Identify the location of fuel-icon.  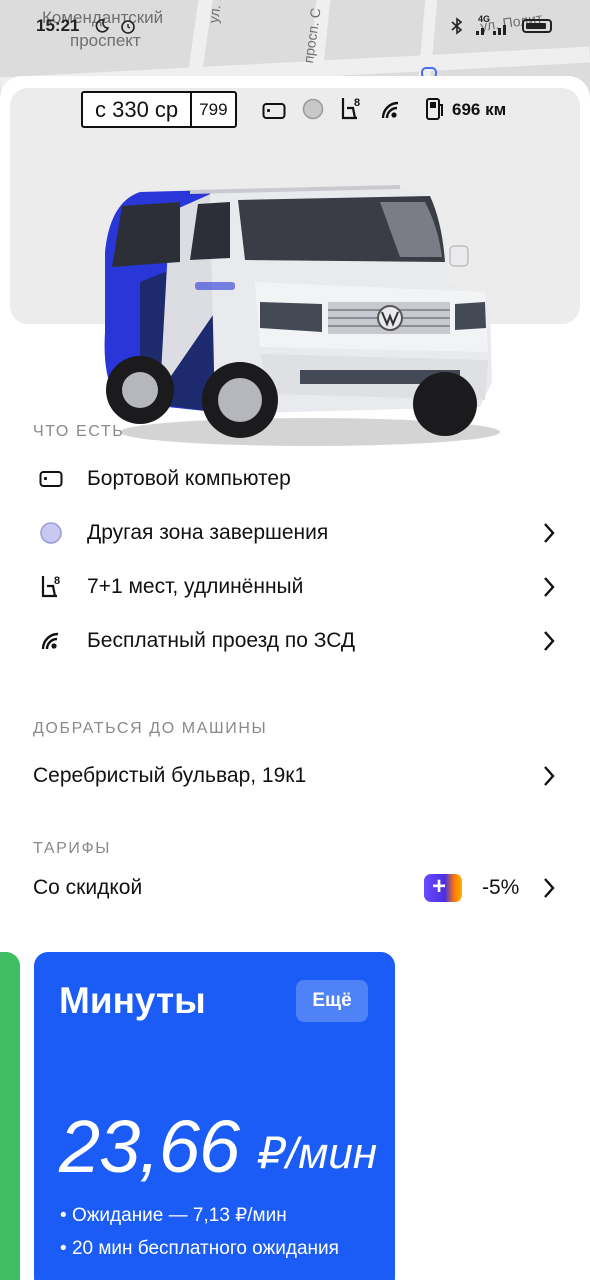
(434, 109).